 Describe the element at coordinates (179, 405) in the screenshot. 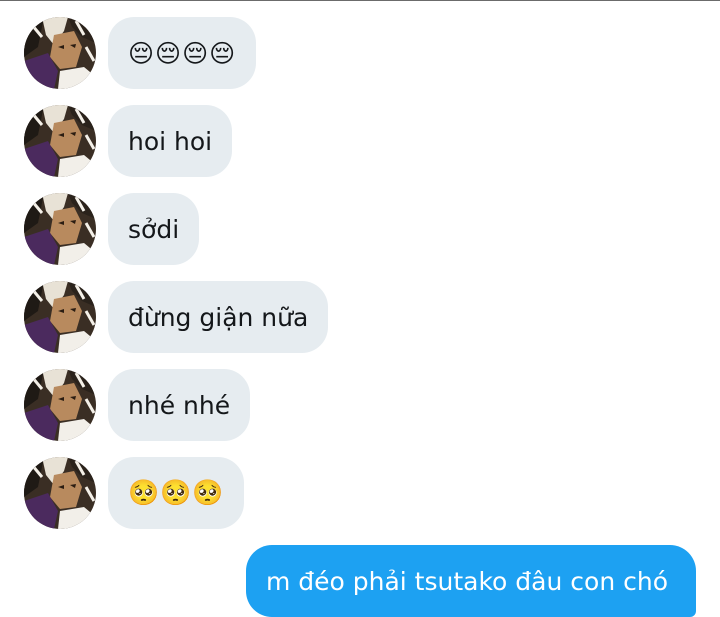

I see `message-bubble: nhé nhé` at that location.